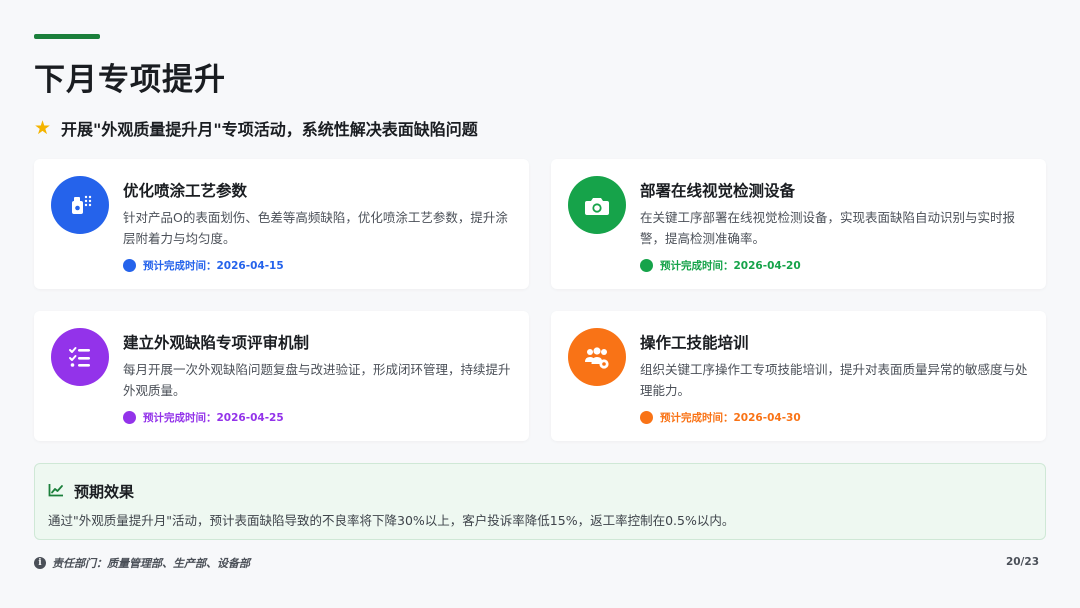 The width and height of the screenshot is (1080, 608). What do you see at coordinates (317, 380) in the screenshot?
I see `card-description: 每月开展一次外观缺陷问题复盘与改进验证，形成闭环管理，持续提升外观质量。` at bounding box center [317, 380].